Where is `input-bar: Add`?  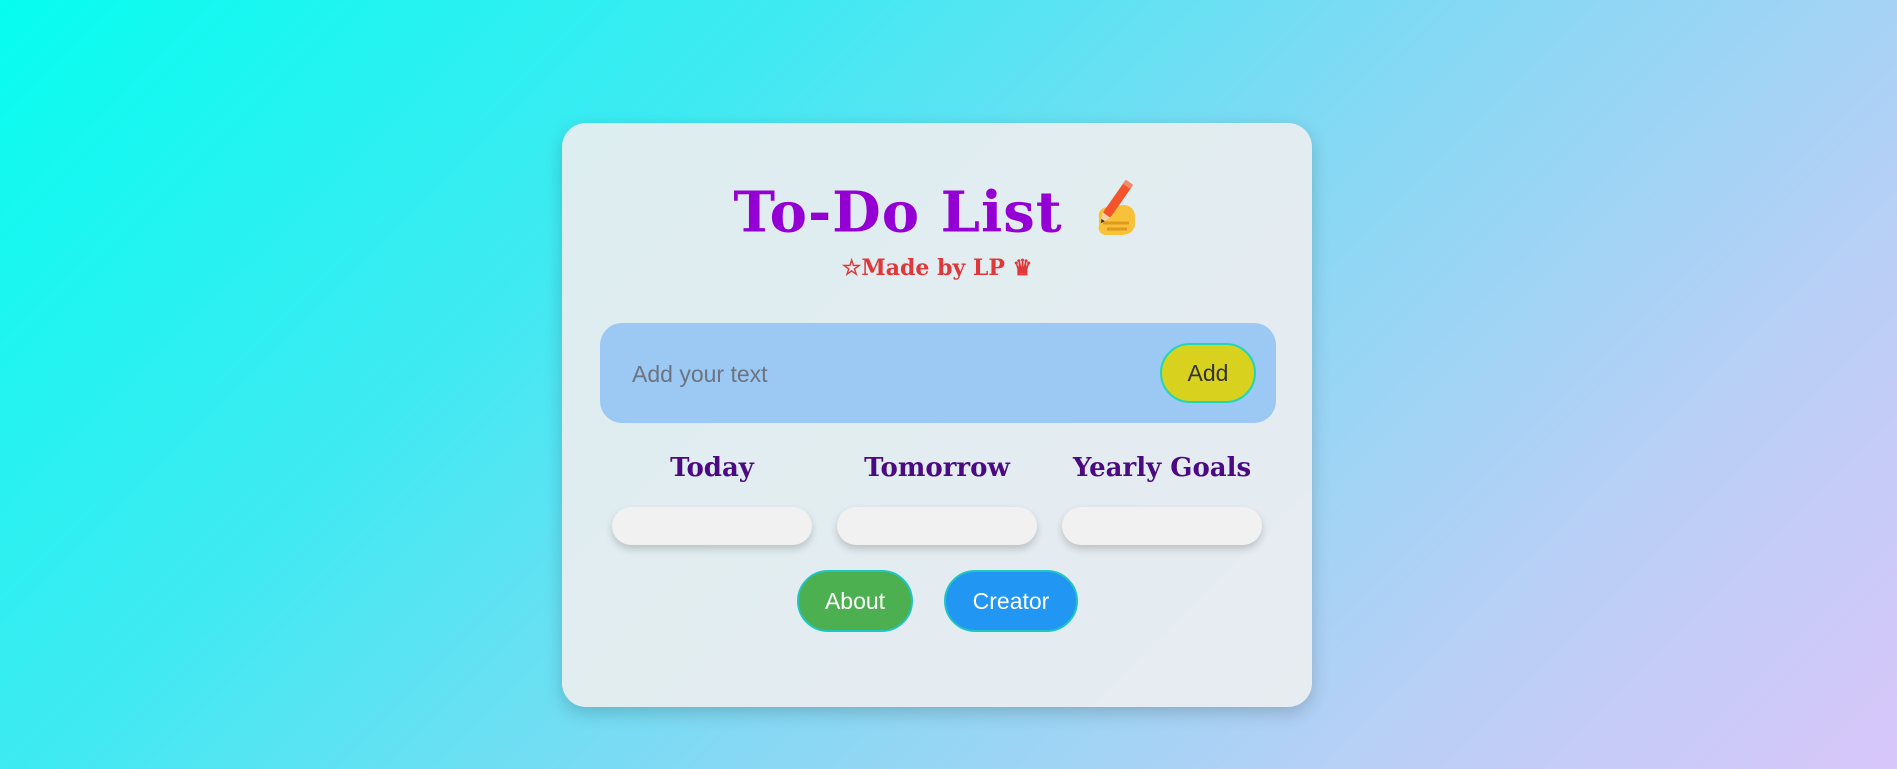 input-bar: Add is located at coordinates (938, 373).